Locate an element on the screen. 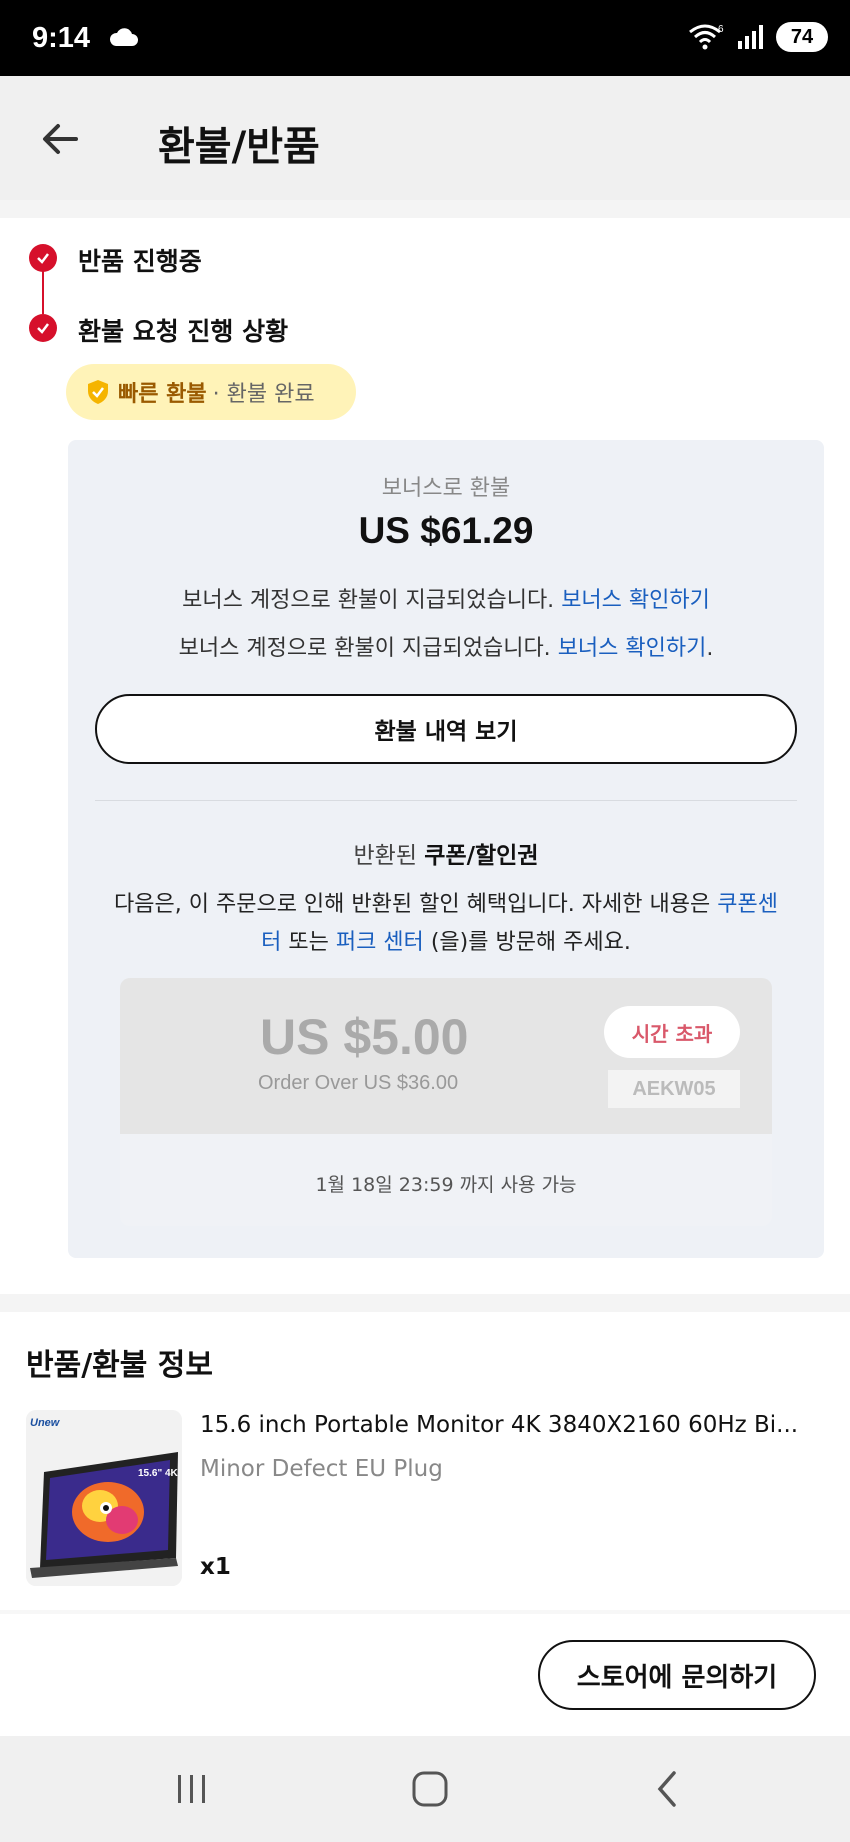 This screenshot has width=850, height=1842. coupon-code: AEKW05 is located at coordinates (674, 1089).